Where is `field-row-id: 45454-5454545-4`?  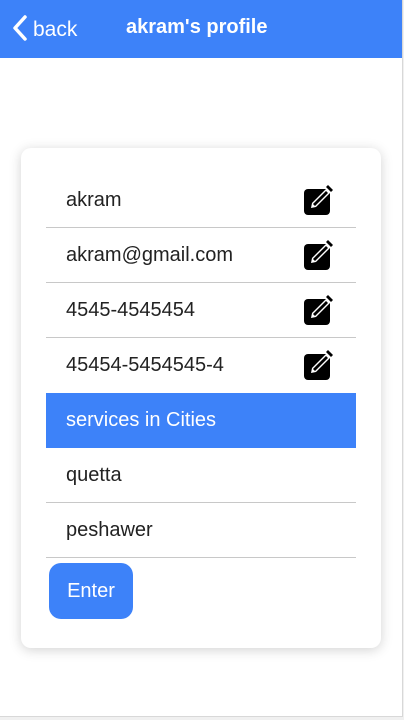 field-row-id: 45454-5454545-4 is located at coordinates (201, 365).